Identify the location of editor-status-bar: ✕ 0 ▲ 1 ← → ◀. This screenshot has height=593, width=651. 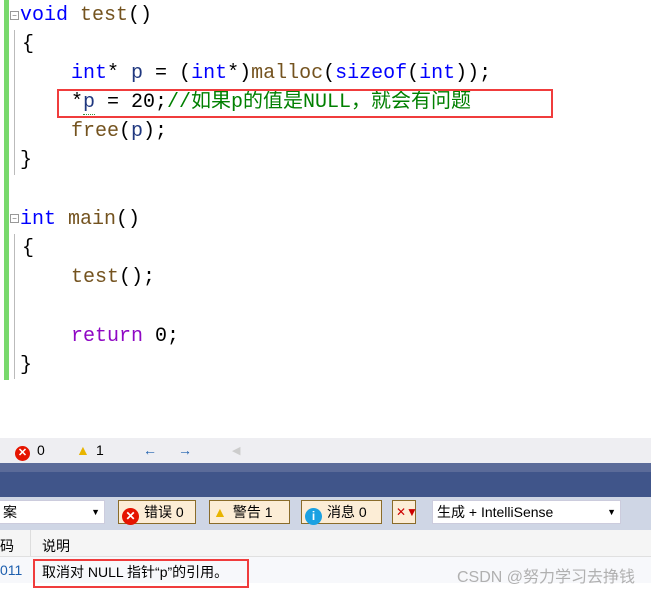
(325, 450).